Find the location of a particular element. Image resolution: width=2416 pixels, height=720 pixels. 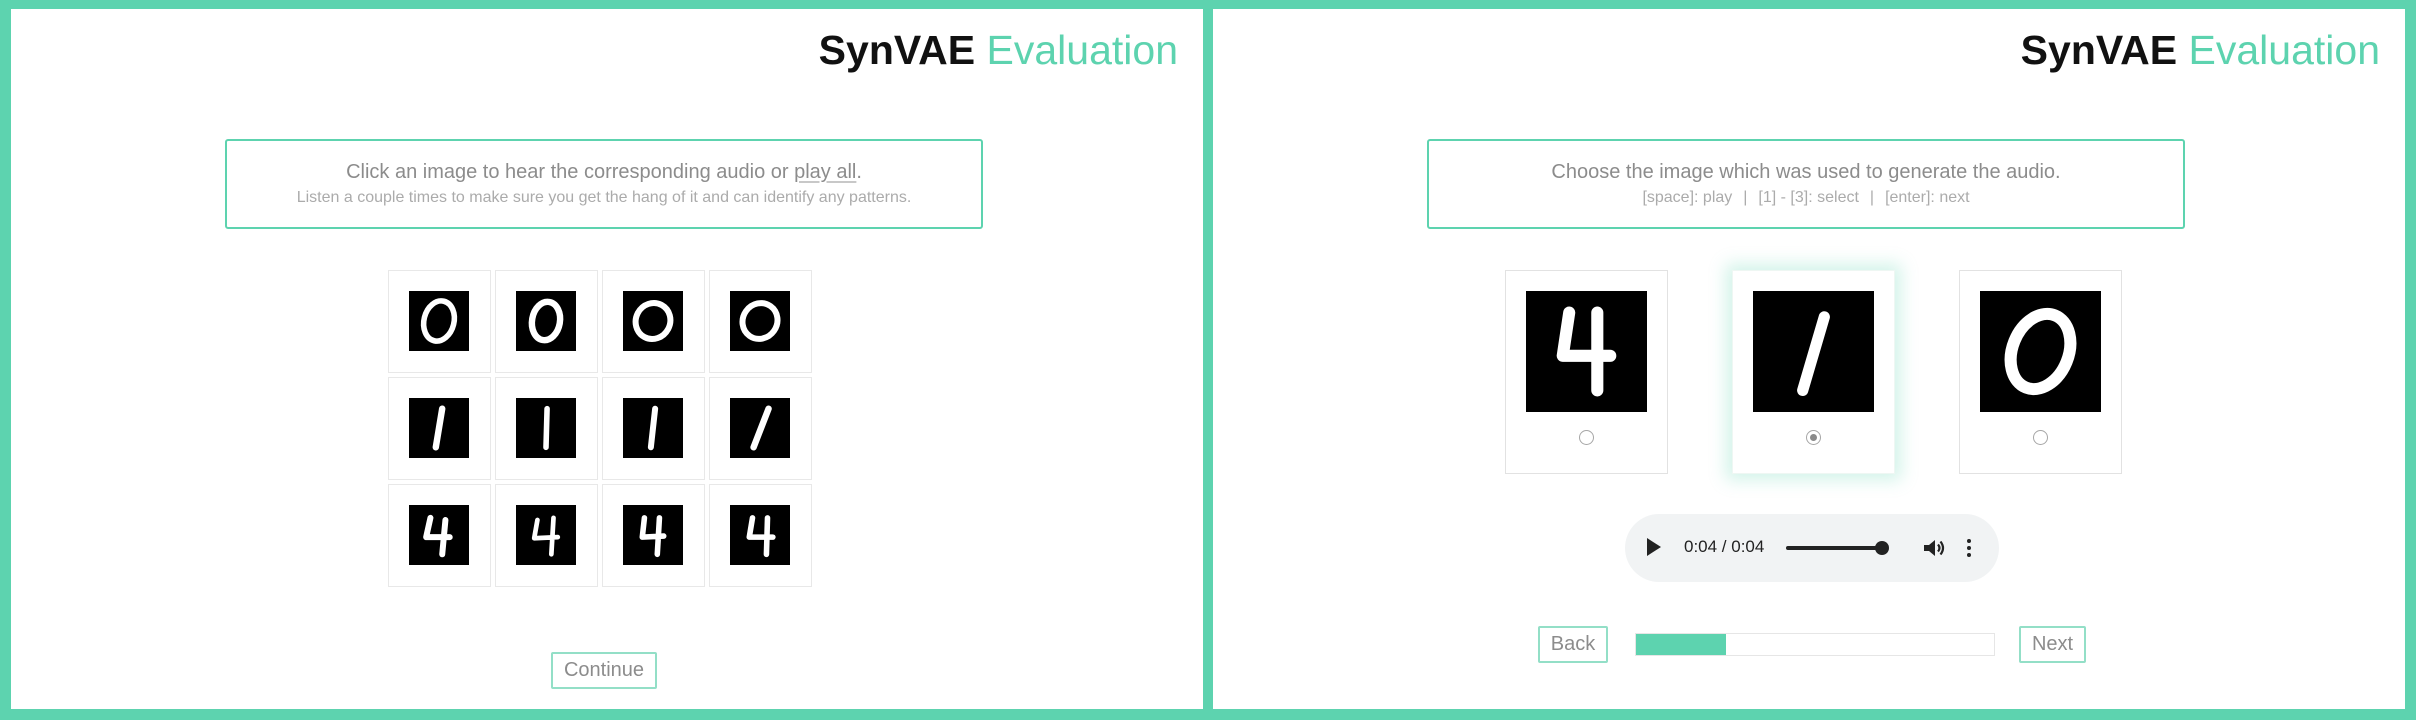

sample-image-1-c is located at coordinates (653, 428).